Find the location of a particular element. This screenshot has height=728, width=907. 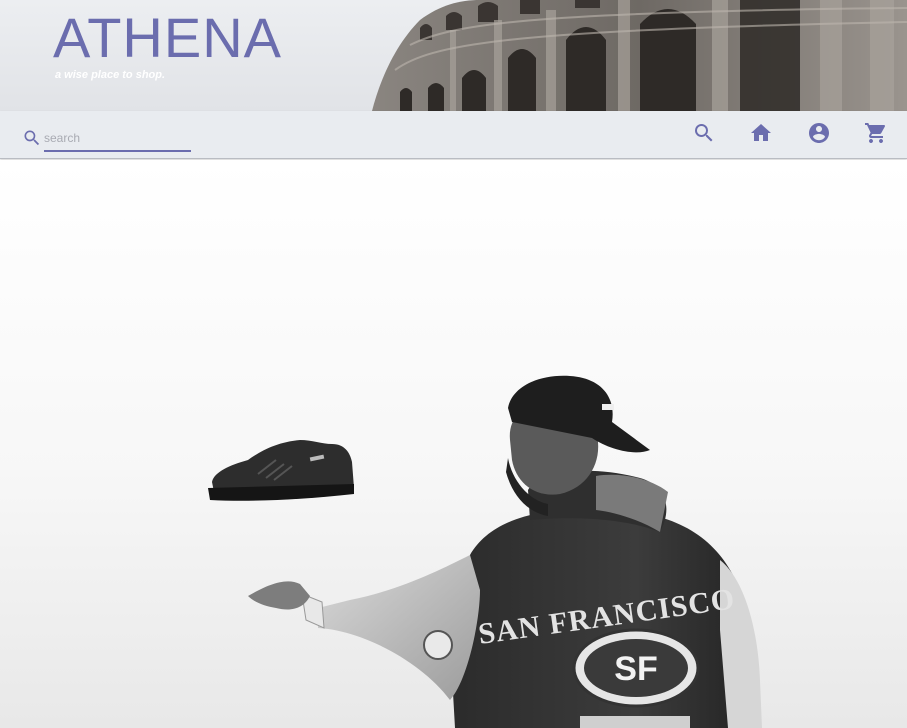

toolbar is located at coordinates (453, 135).